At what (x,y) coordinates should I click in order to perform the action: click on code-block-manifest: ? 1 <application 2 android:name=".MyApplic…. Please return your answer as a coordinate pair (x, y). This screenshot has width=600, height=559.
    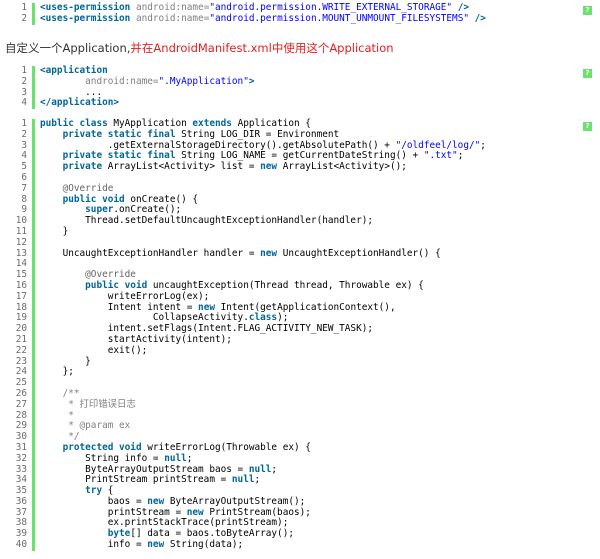
    Looking at the image, I should click on (300, 87).